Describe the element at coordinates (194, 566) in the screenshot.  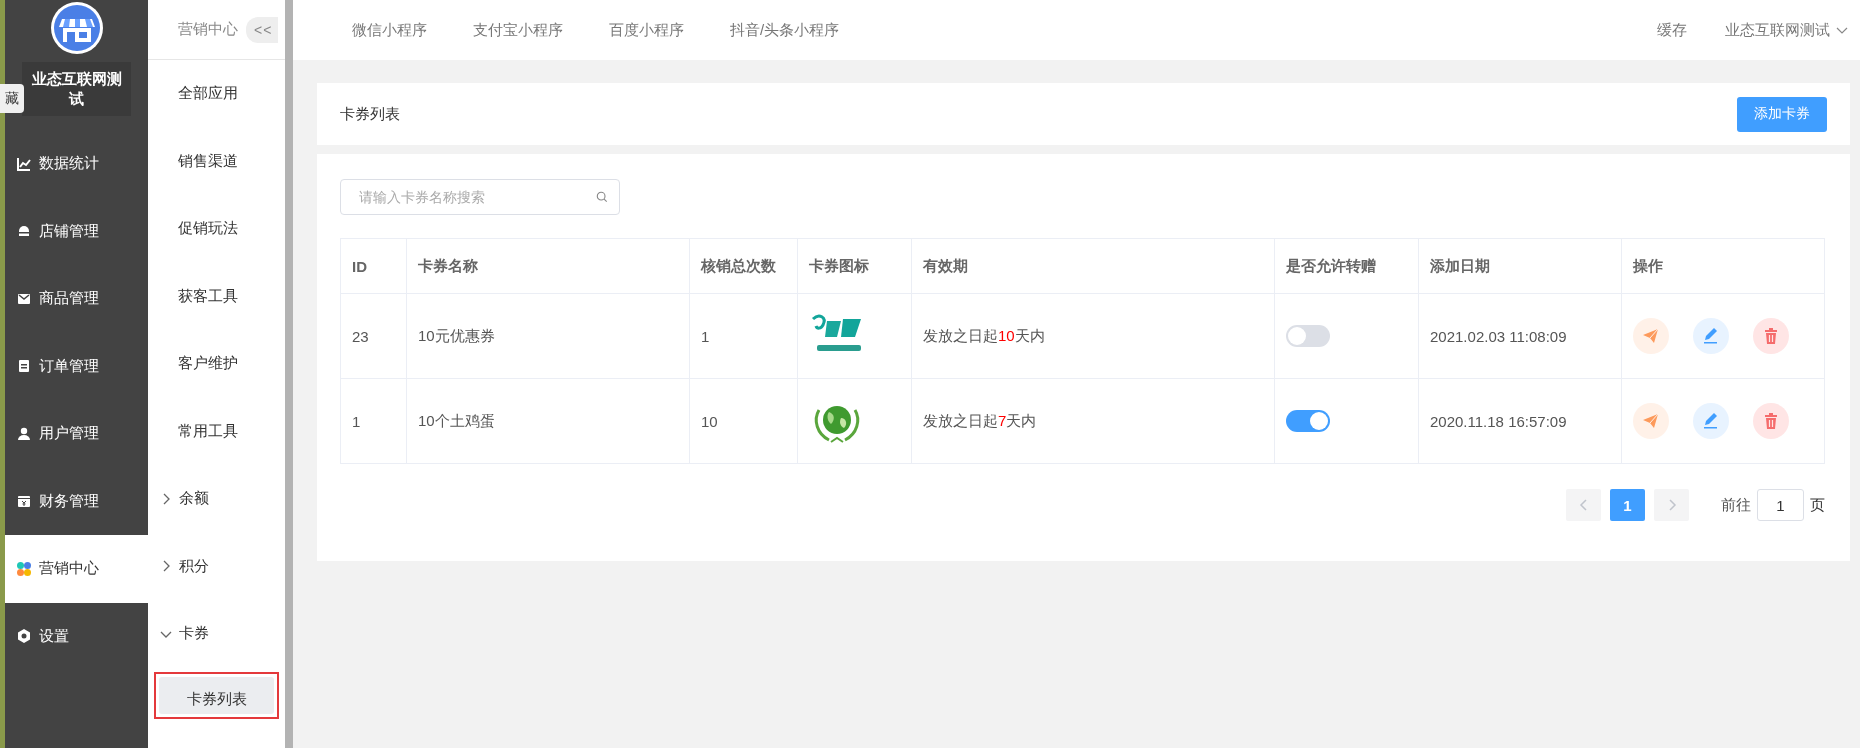
I see `sub-nav-group: 积分` at that location.